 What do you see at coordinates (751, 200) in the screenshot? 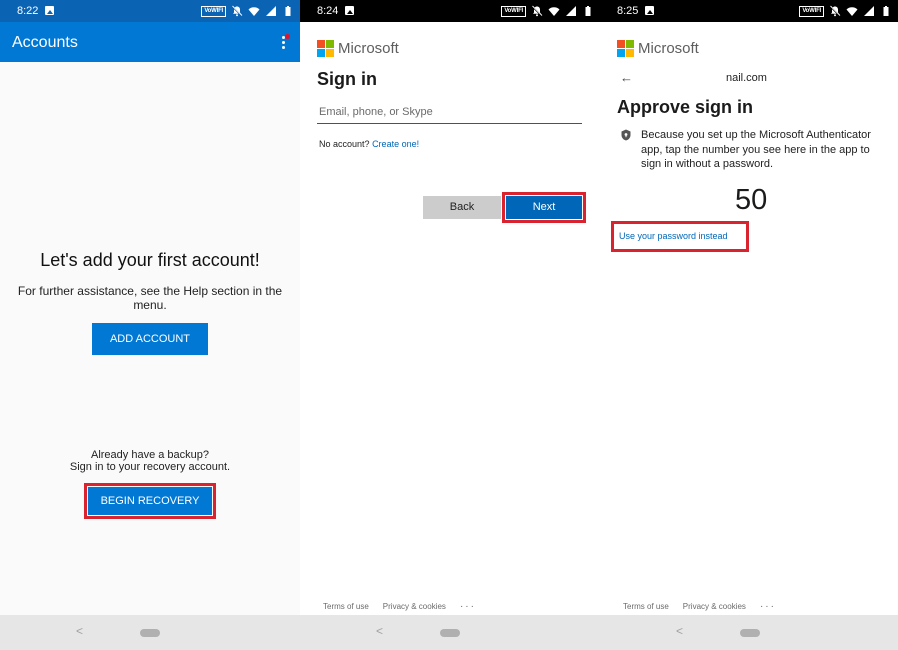
I see `verification-number: 50` at bounding box center [751, 200].